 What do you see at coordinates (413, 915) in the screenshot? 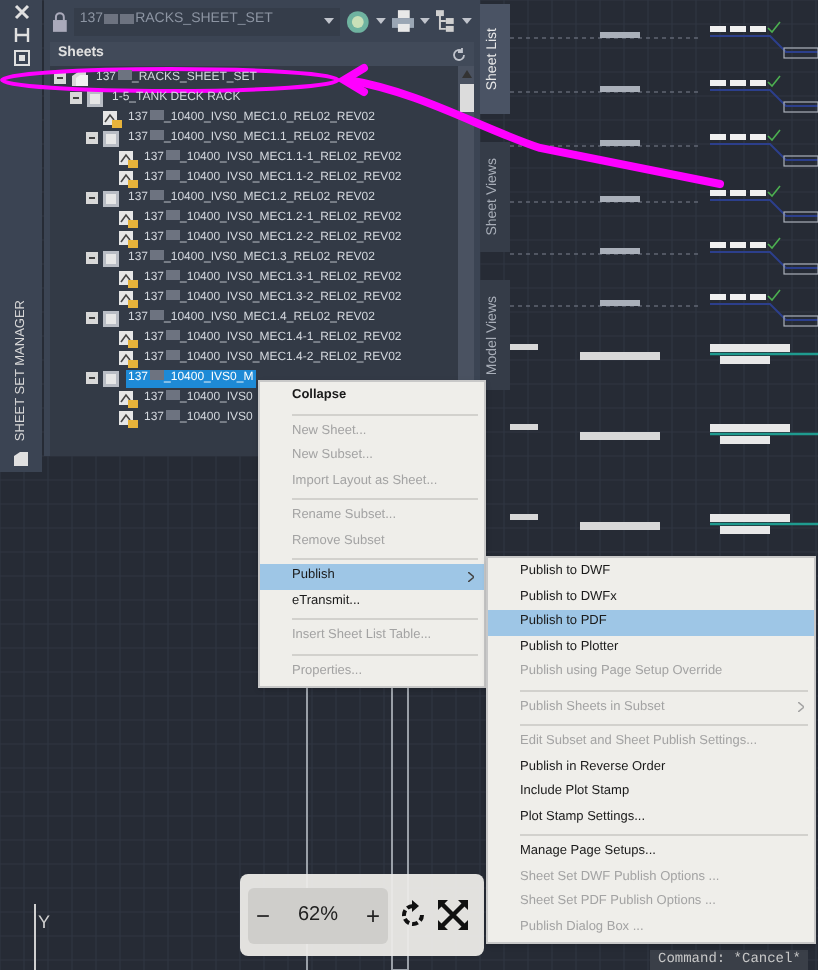
I see `rotate-icon` at bounding box center [413, 915].